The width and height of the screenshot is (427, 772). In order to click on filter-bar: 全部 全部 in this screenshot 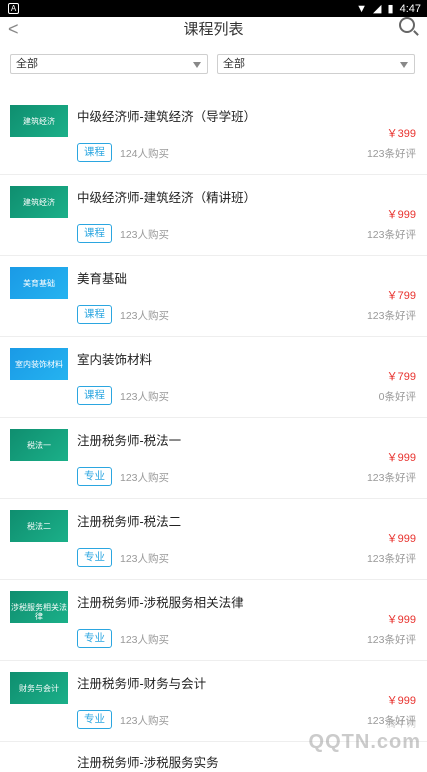, I will do `click(213, 61)`.